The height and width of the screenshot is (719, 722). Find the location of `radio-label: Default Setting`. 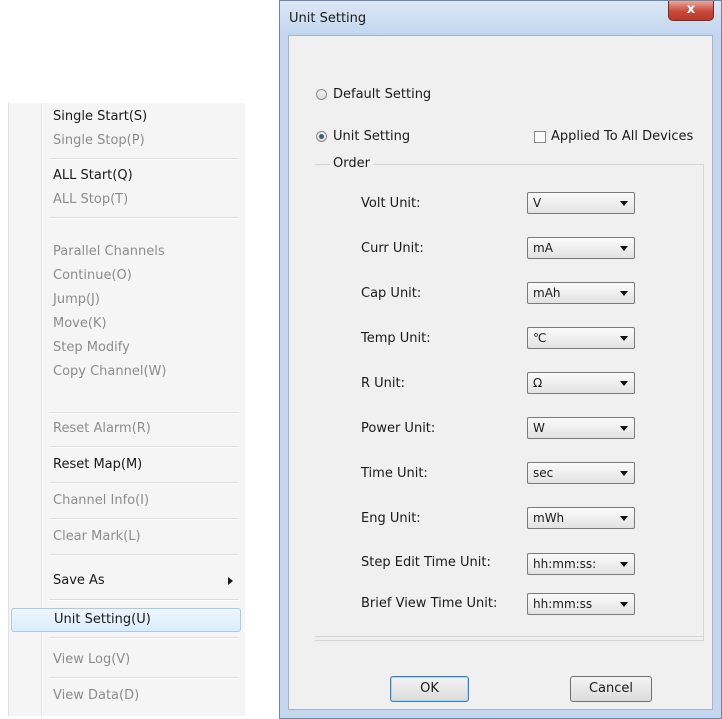

radio-label: Default Setting is located at coordinates (382, 94).